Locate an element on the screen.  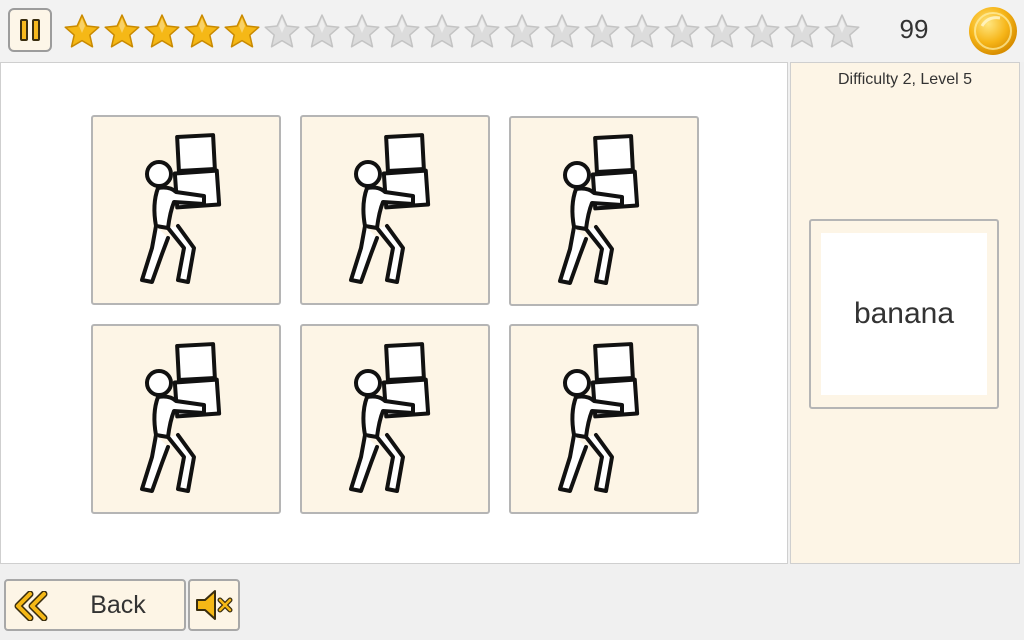
target-word-card: banana is located at coordinates (904, 314).